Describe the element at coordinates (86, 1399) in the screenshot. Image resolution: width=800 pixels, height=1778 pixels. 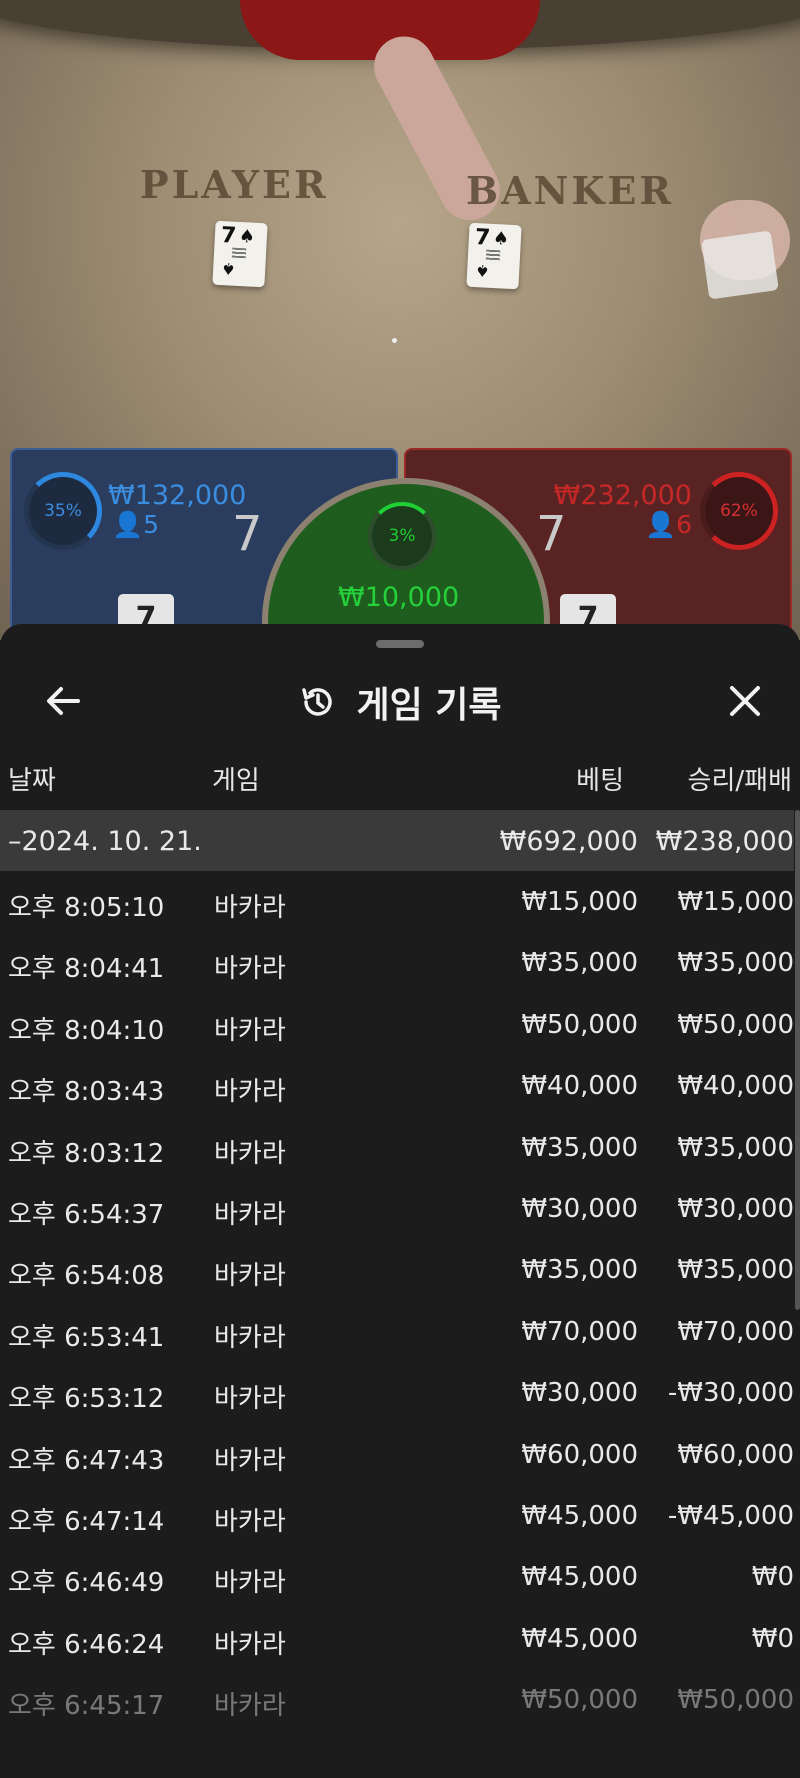
I see `row-time: 오후 6:53:12` at that location.